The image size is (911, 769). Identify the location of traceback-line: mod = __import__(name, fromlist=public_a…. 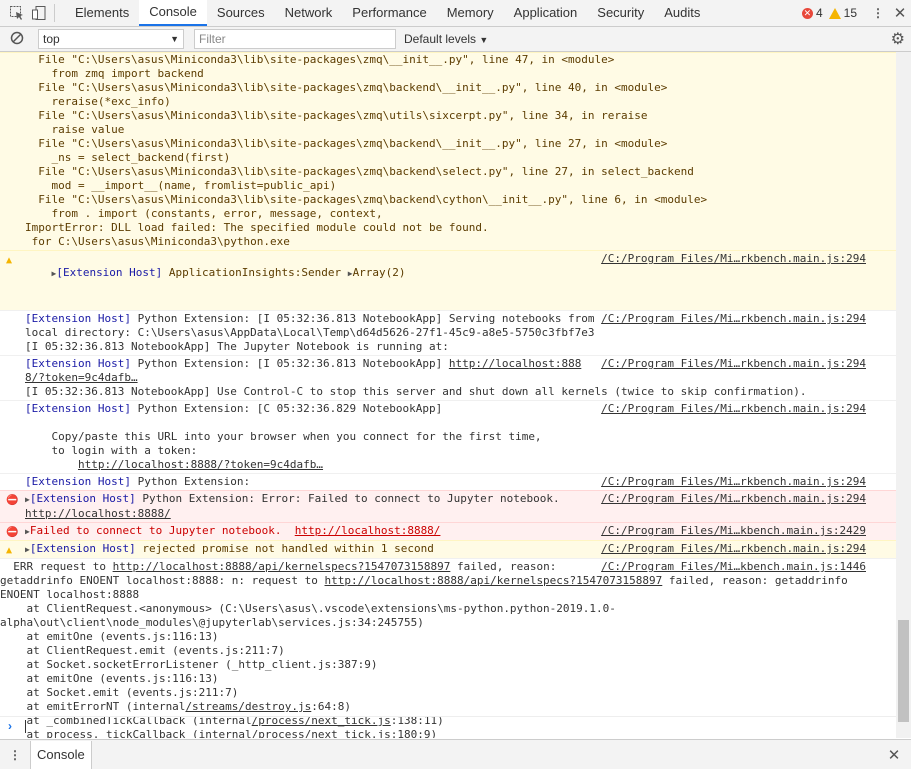
(181, 185).